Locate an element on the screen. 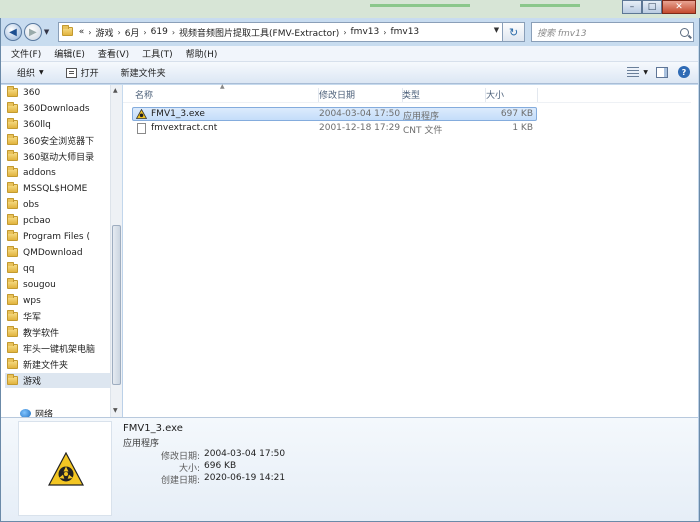 The image size is (700, 522). details-thumbnail-frame is located at coordinates (65, 468).